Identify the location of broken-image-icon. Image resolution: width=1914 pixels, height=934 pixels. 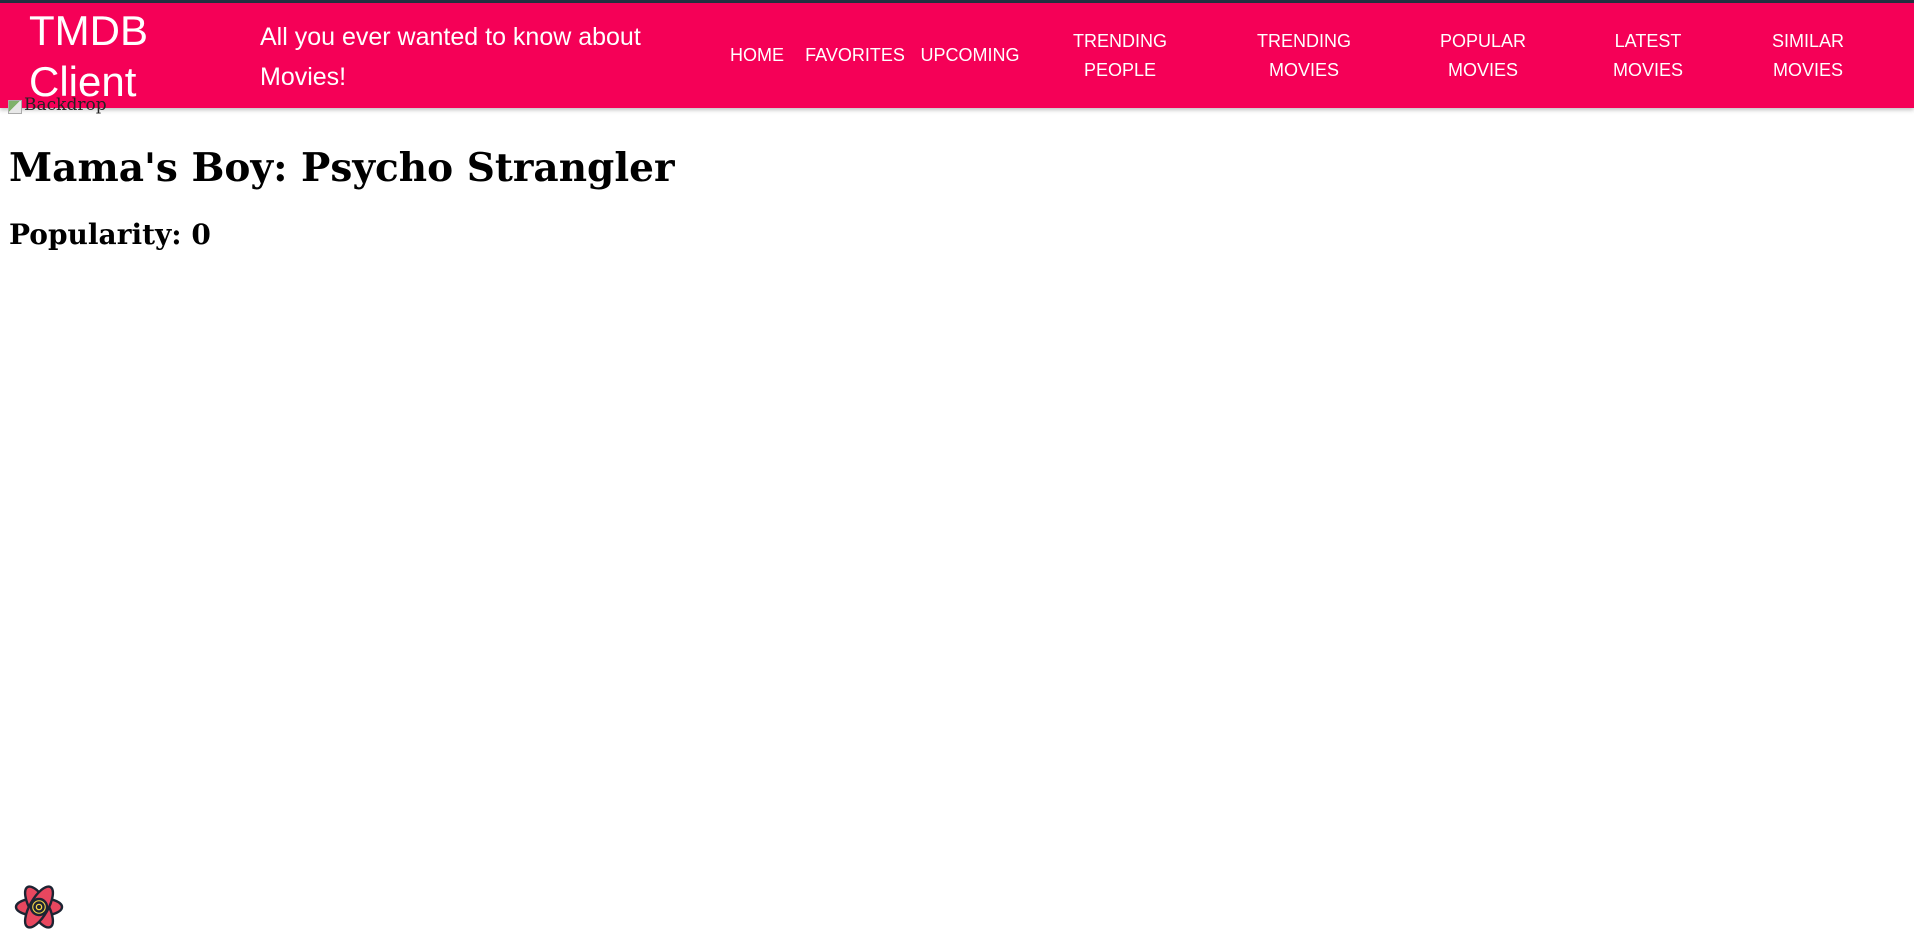
(15, 107).